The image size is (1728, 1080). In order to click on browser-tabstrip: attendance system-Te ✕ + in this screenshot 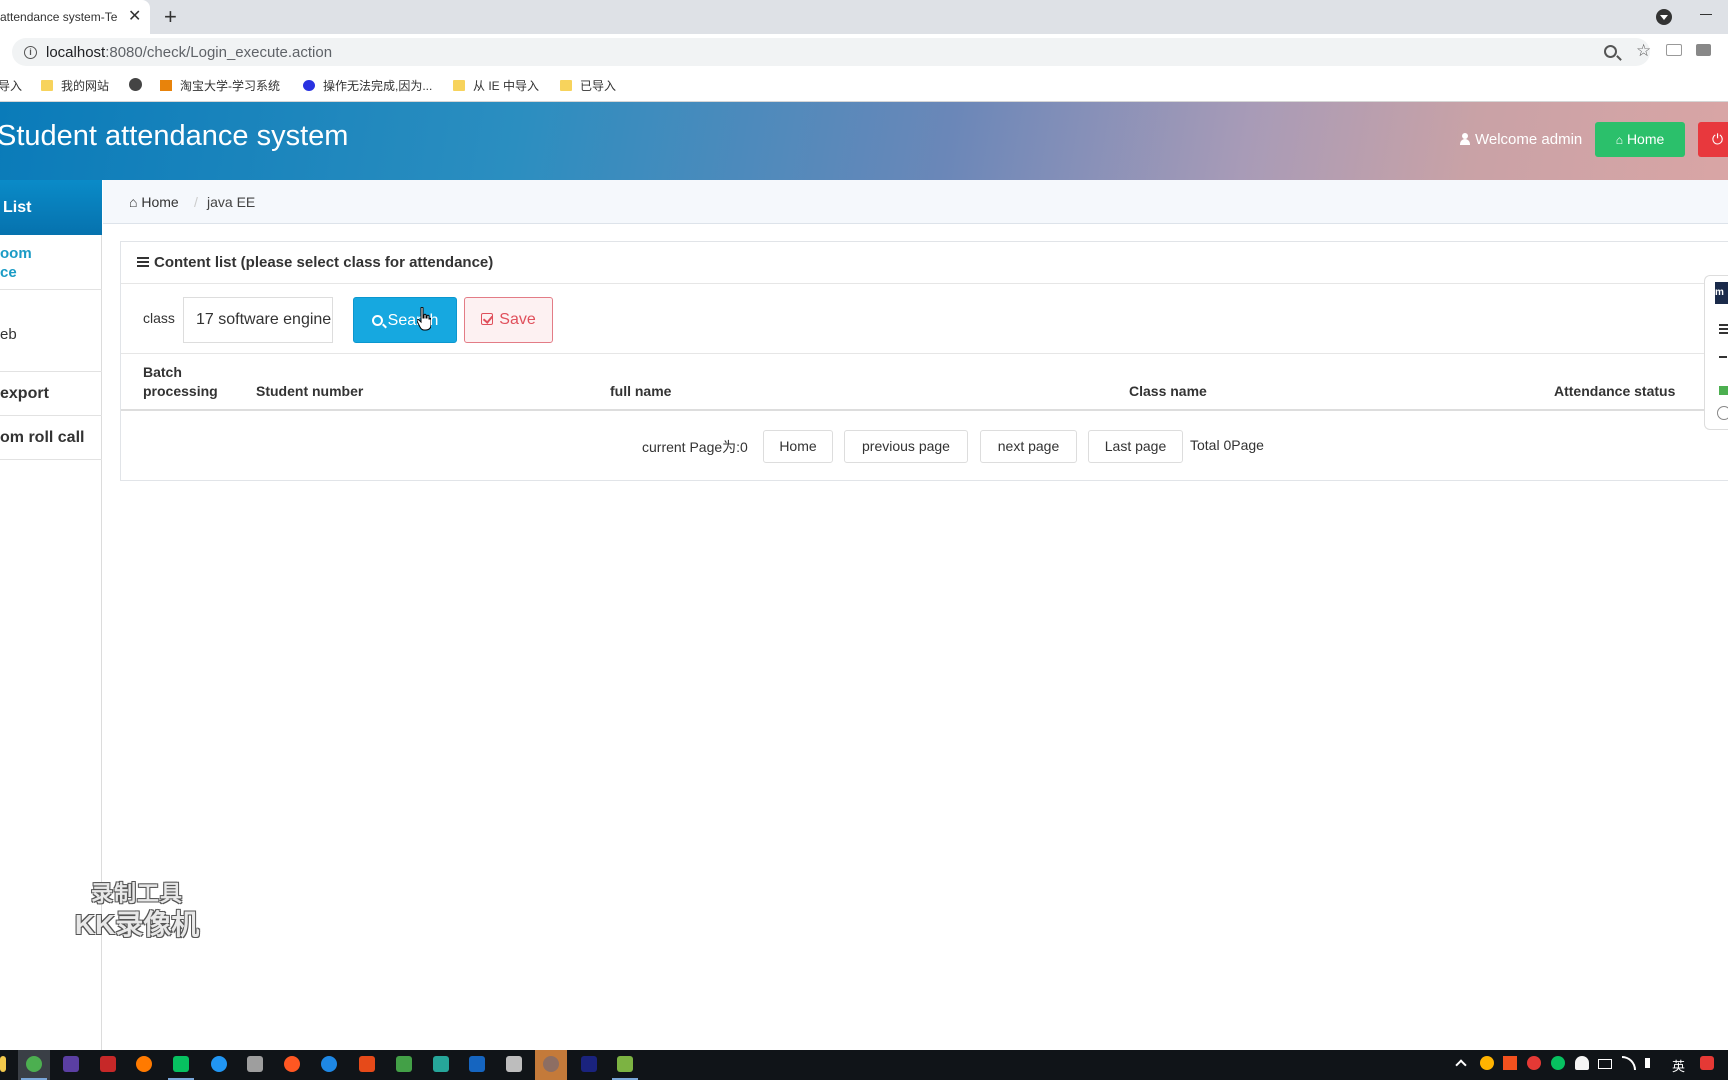, I will do `click(864, 17)`.